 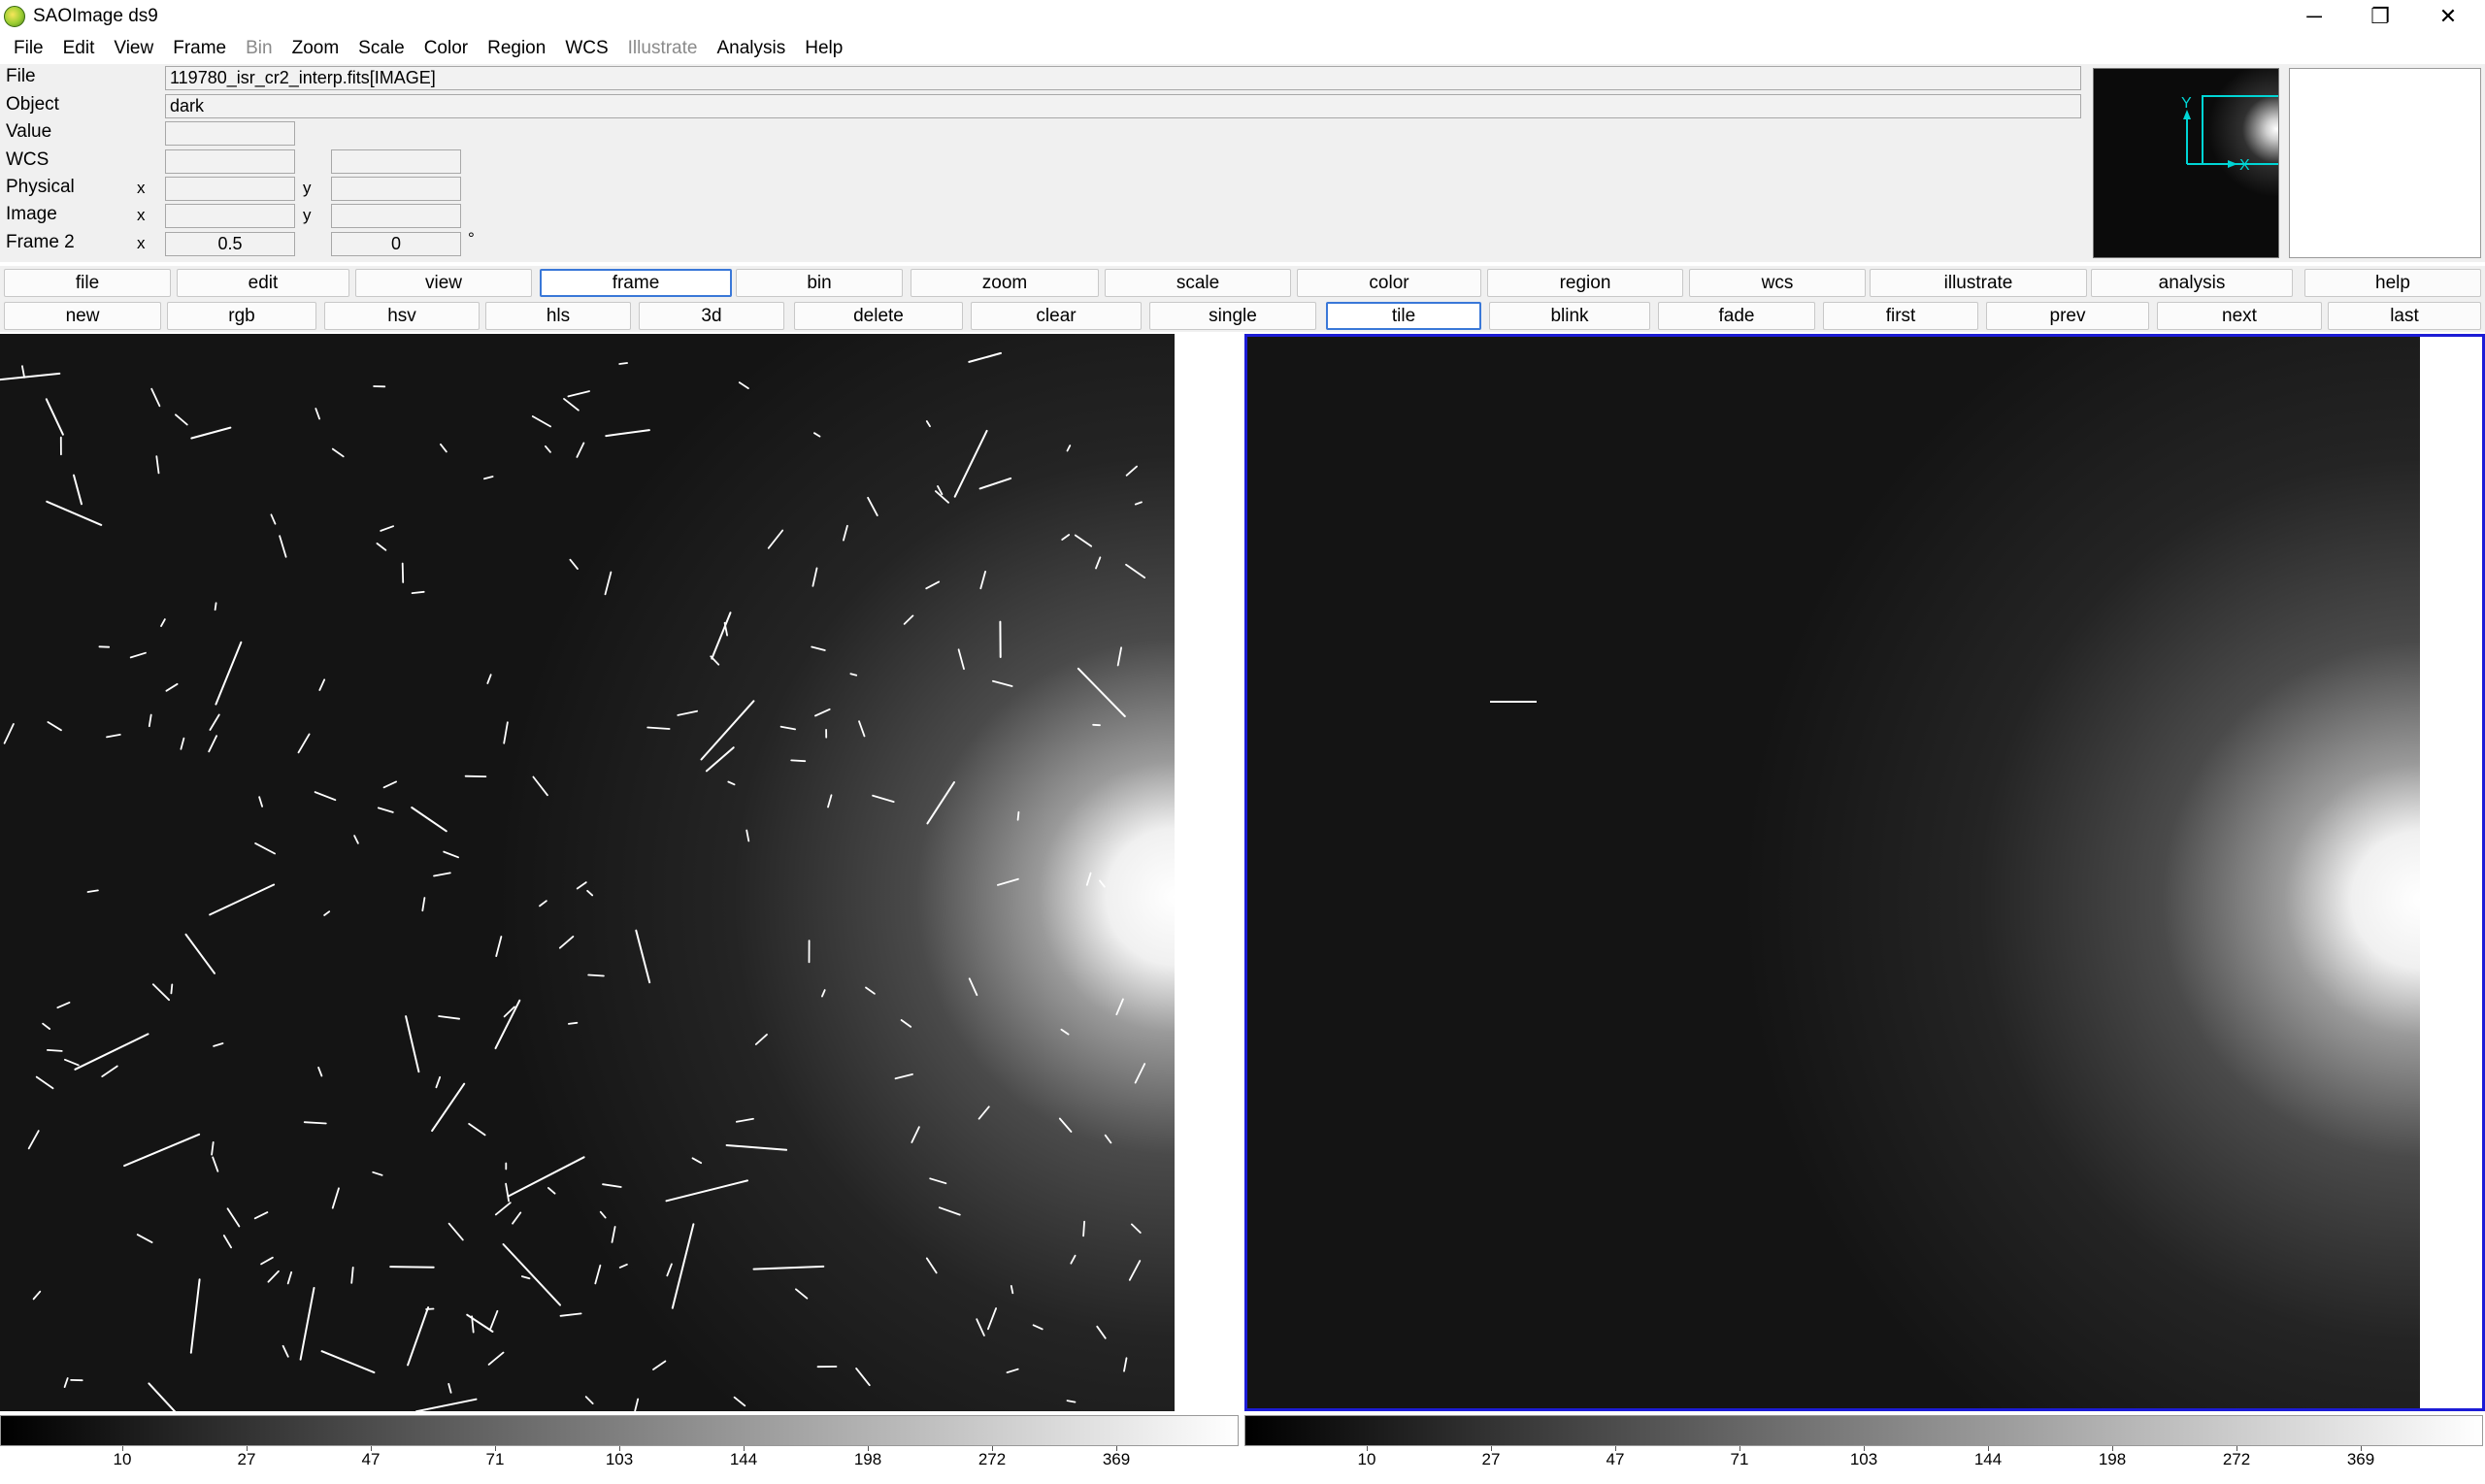 What do you see at coordinates (1569, 316) in the screenshot?
I see `frame-blink-button: blink` at bounding box center [1569, 316].